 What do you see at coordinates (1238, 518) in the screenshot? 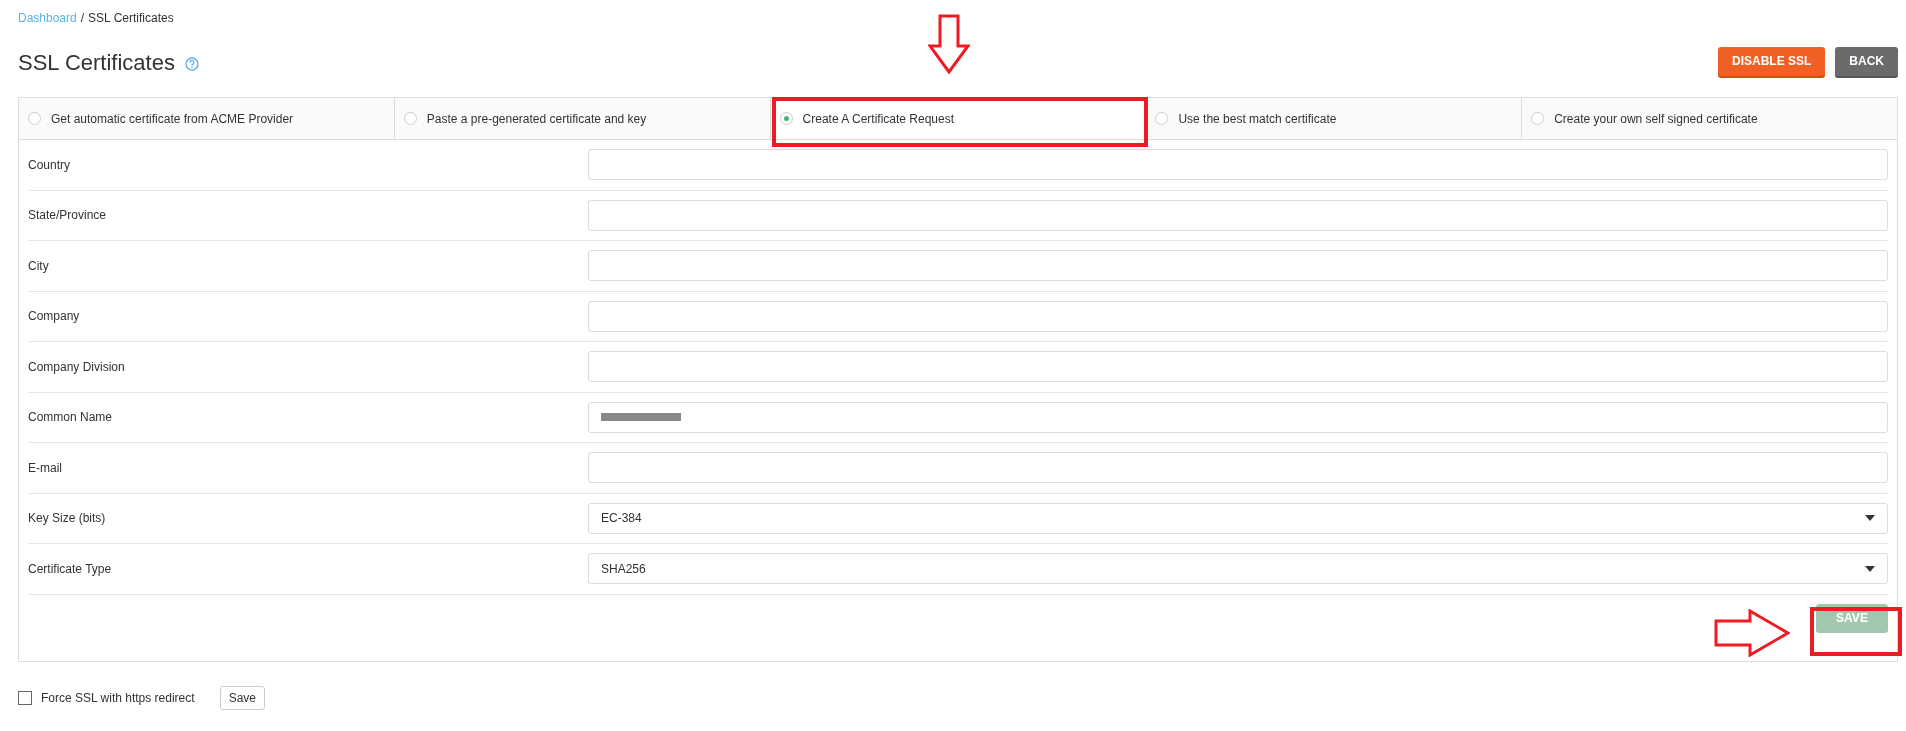
I see `select-field: EC-384` at bounding box center [1238, 518].